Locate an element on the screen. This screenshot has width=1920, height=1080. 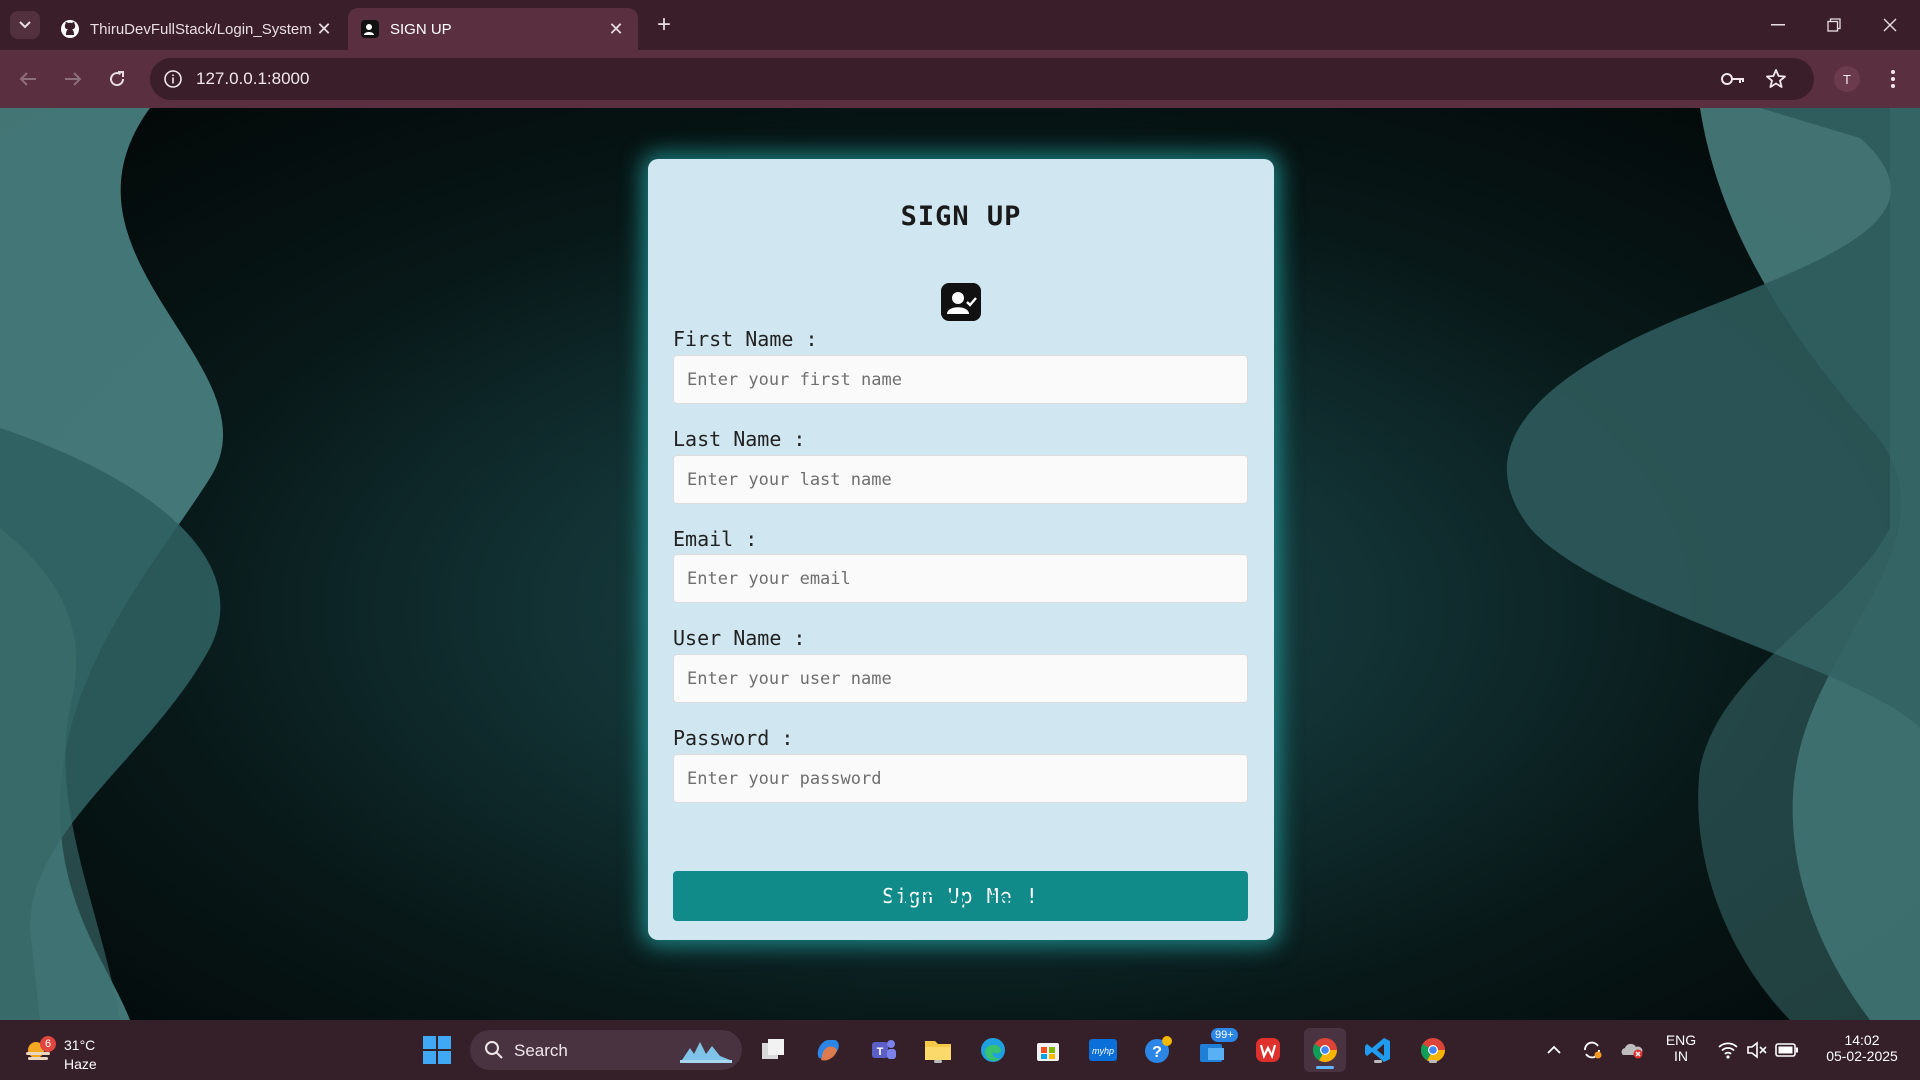
url-text: 127.0.0.1:8000 is located at coordinates (253, 78).